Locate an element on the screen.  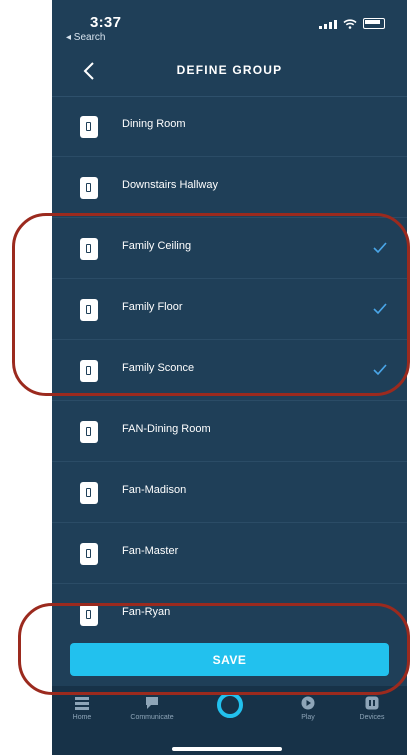
bottom-tab-bar: Home Communicate Play Devices is located at coordinates (229, 720).